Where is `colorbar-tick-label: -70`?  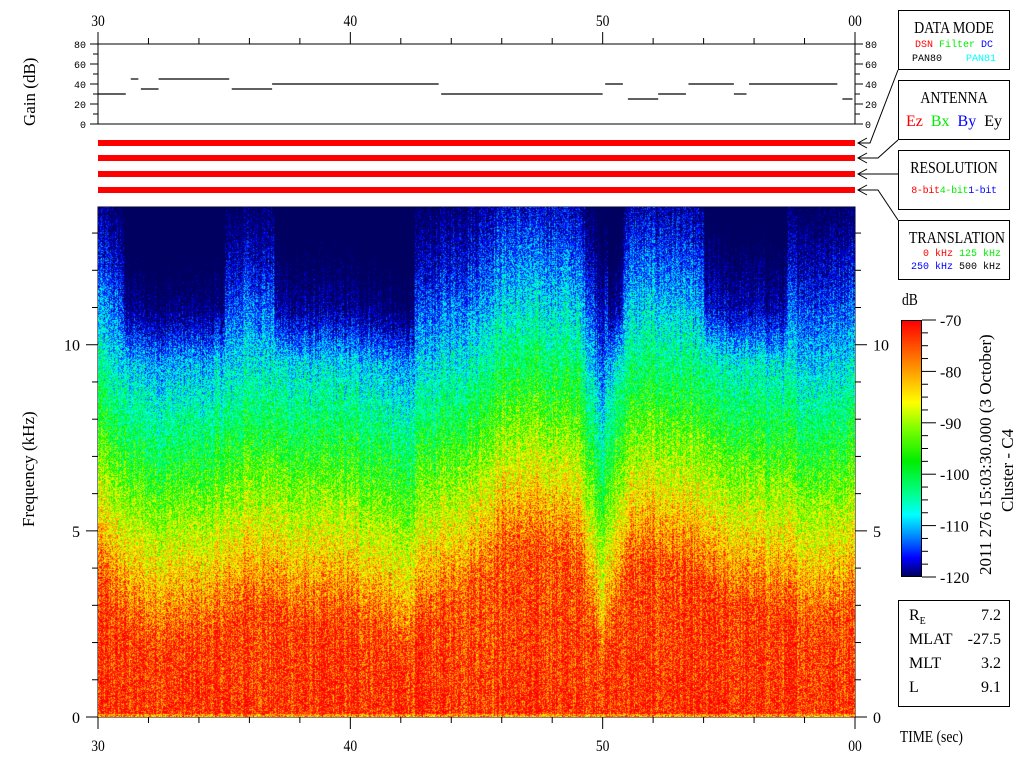
colorbar-tick-label: -70 is located at coordinates (950, 321).